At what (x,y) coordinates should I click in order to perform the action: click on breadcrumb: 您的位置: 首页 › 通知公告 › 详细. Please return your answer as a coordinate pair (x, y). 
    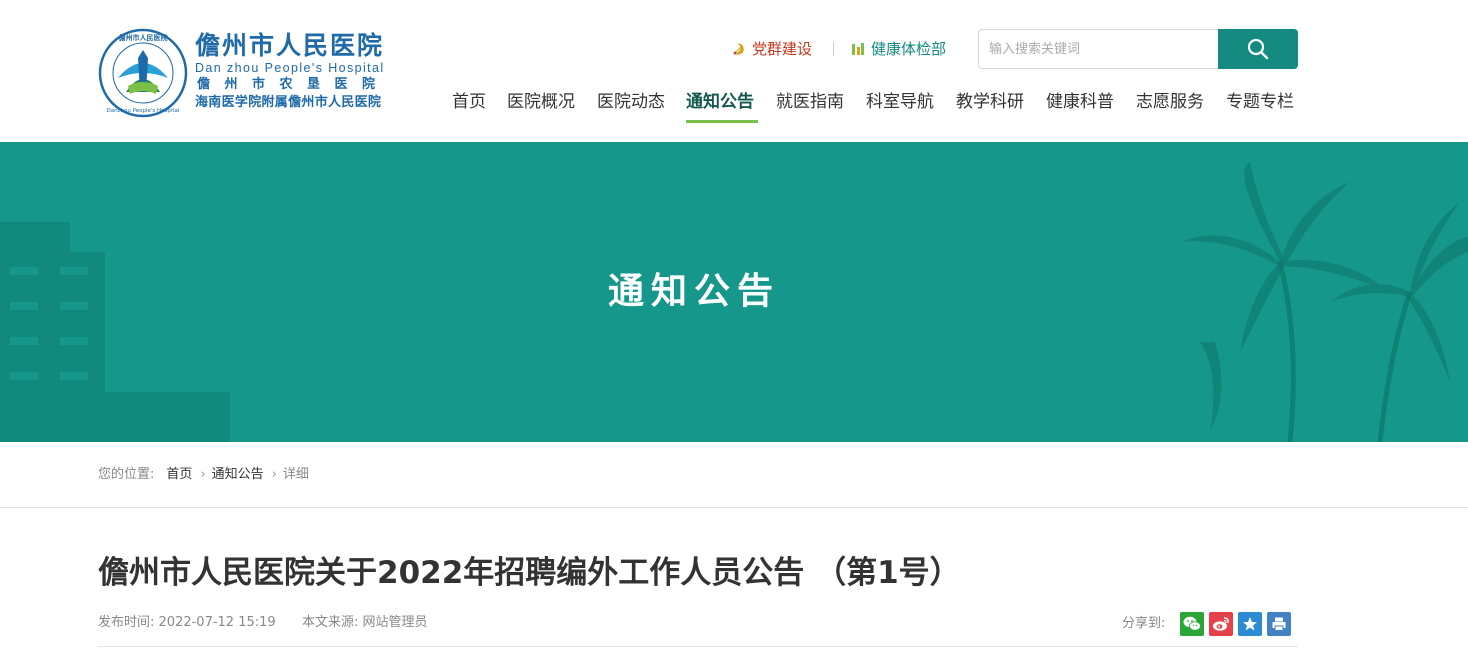
    Looking at the image, I should click on (203, 475).